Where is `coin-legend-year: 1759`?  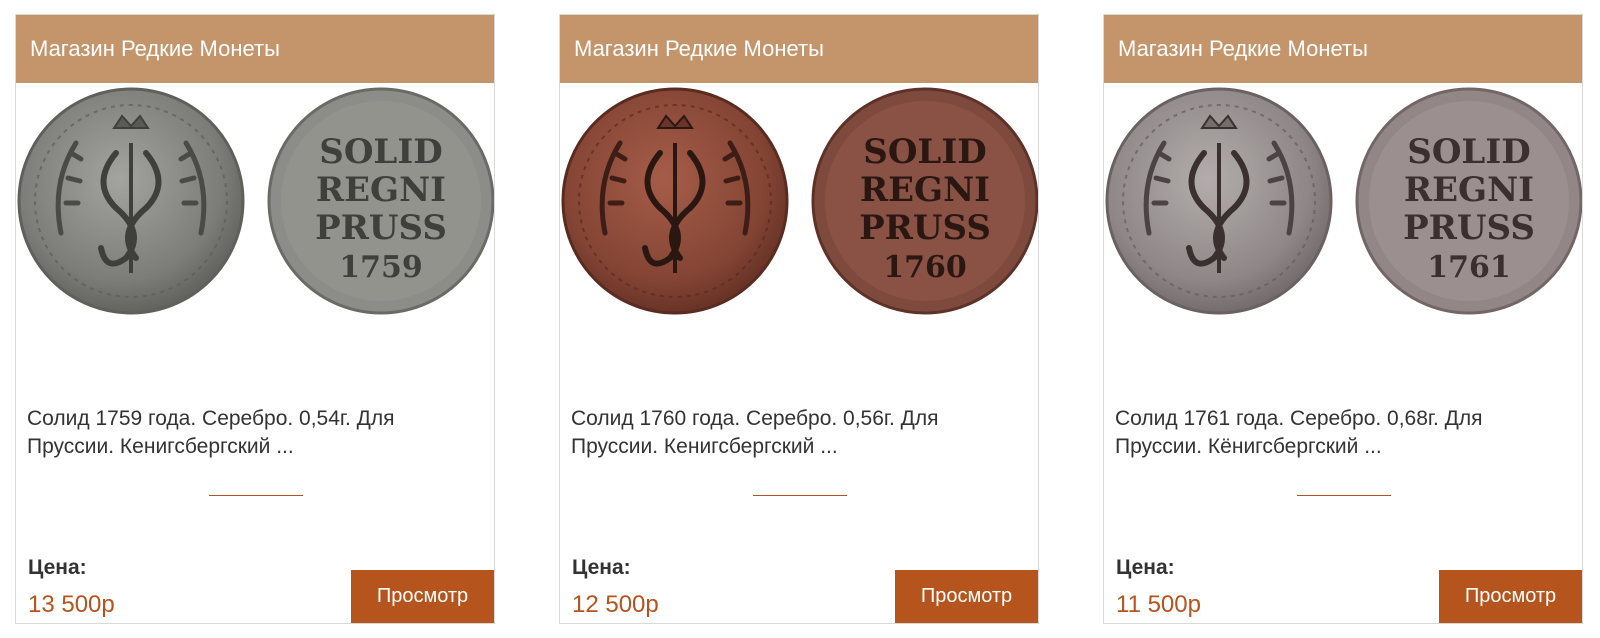
coin-legend-year: 1759 is located at coordinates (381, 267).